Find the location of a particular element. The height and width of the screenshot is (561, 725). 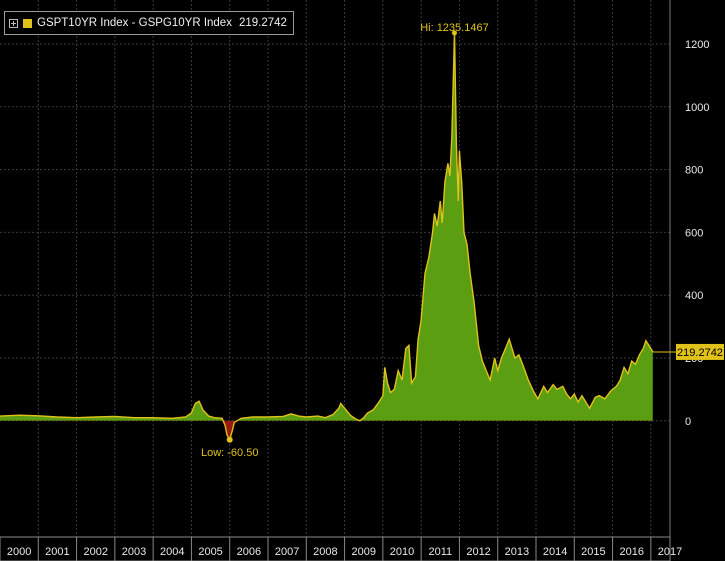

low-marker is located at coordinates (229, 439).